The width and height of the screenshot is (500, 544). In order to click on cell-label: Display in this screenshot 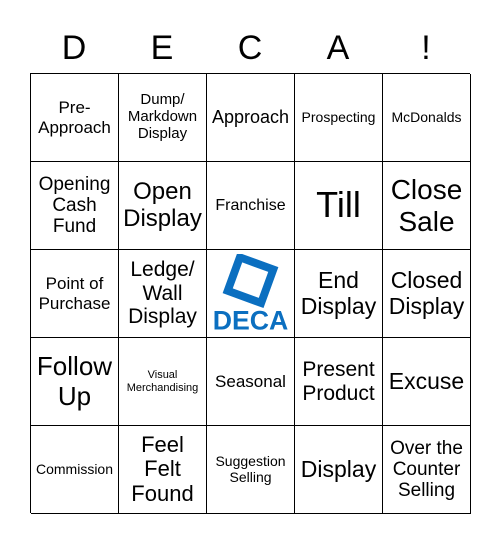, I will do `click(338, 468)`.